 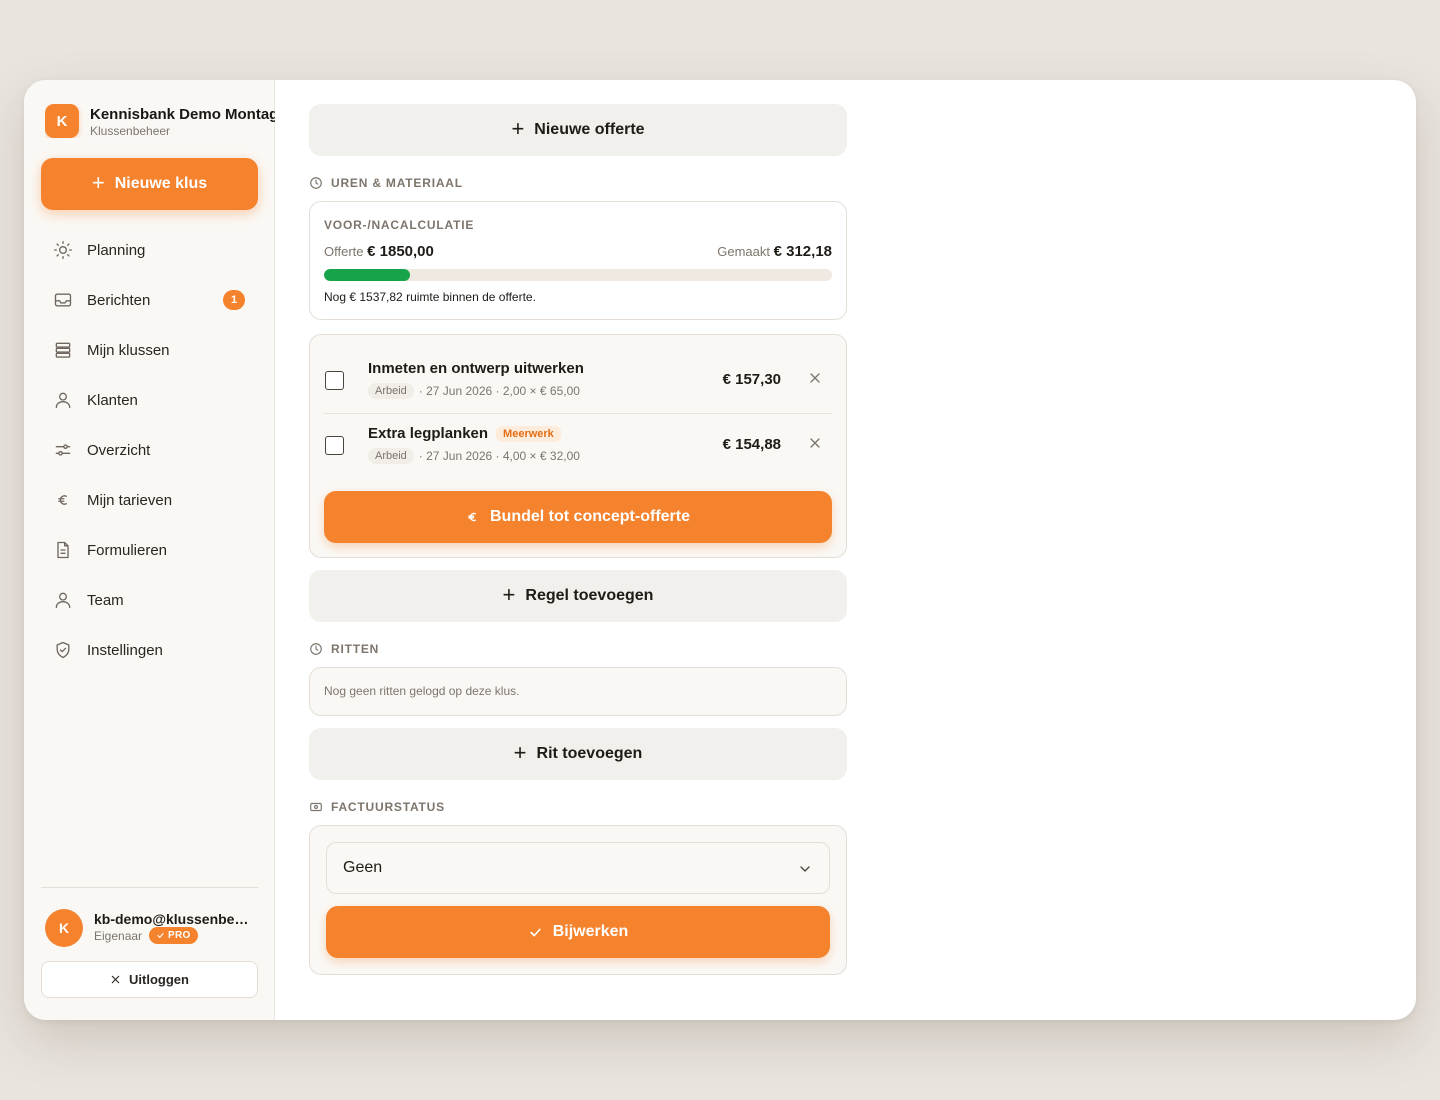 I want to click on avatar: K, so click(x=64, y=928).